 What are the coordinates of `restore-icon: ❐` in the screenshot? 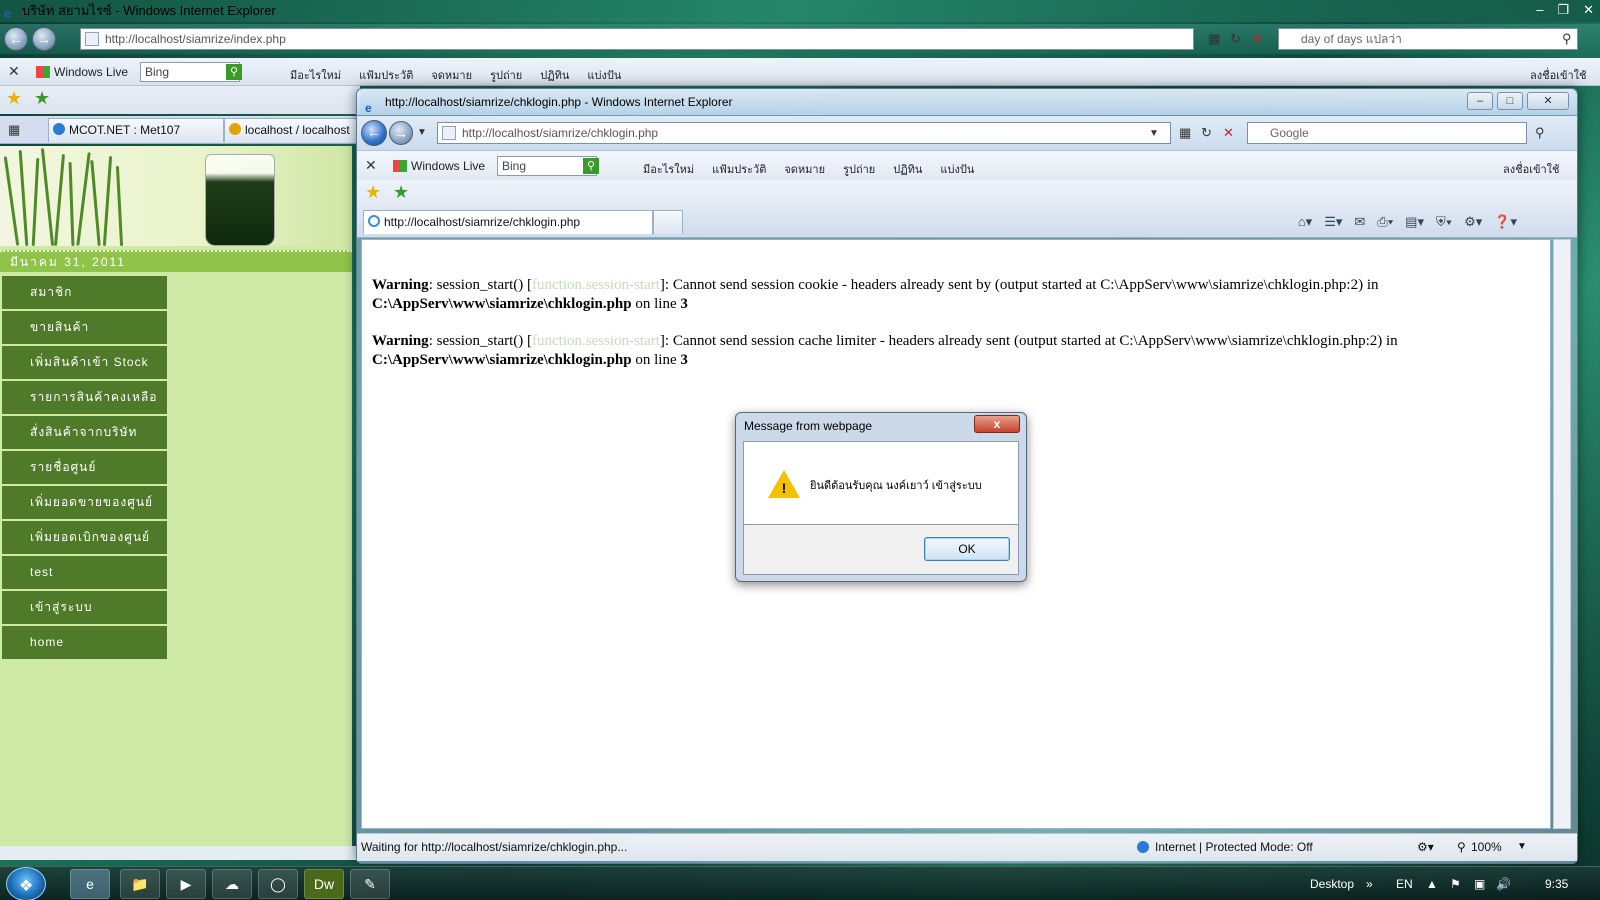 It's located at (1563, 10).